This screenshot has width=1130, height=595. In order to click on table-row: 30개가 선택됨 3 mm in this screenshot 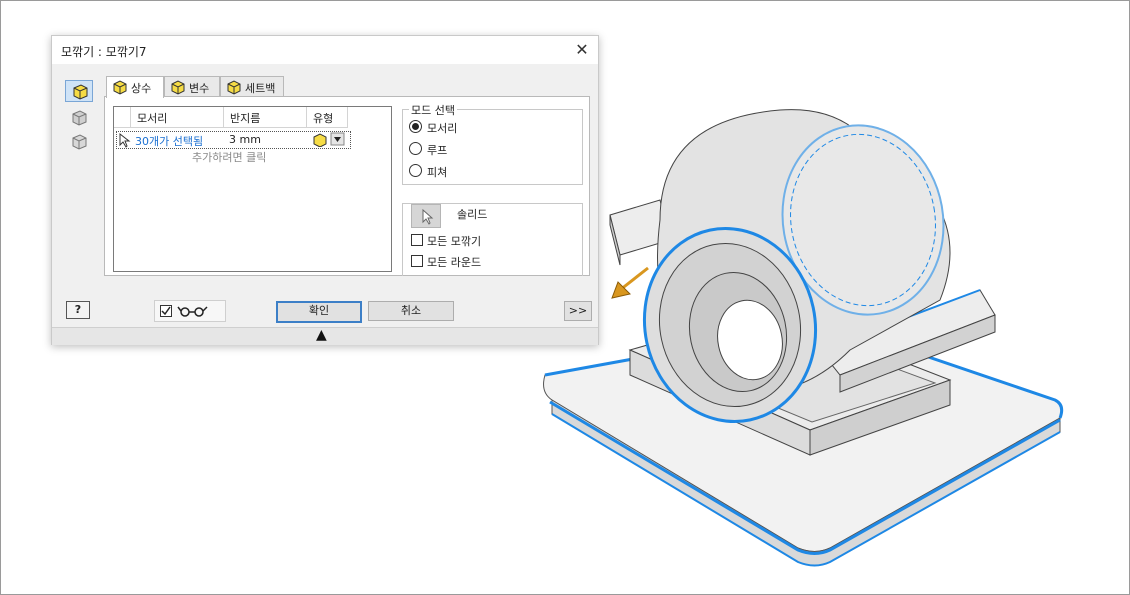, I will do `click(233, 140)`.